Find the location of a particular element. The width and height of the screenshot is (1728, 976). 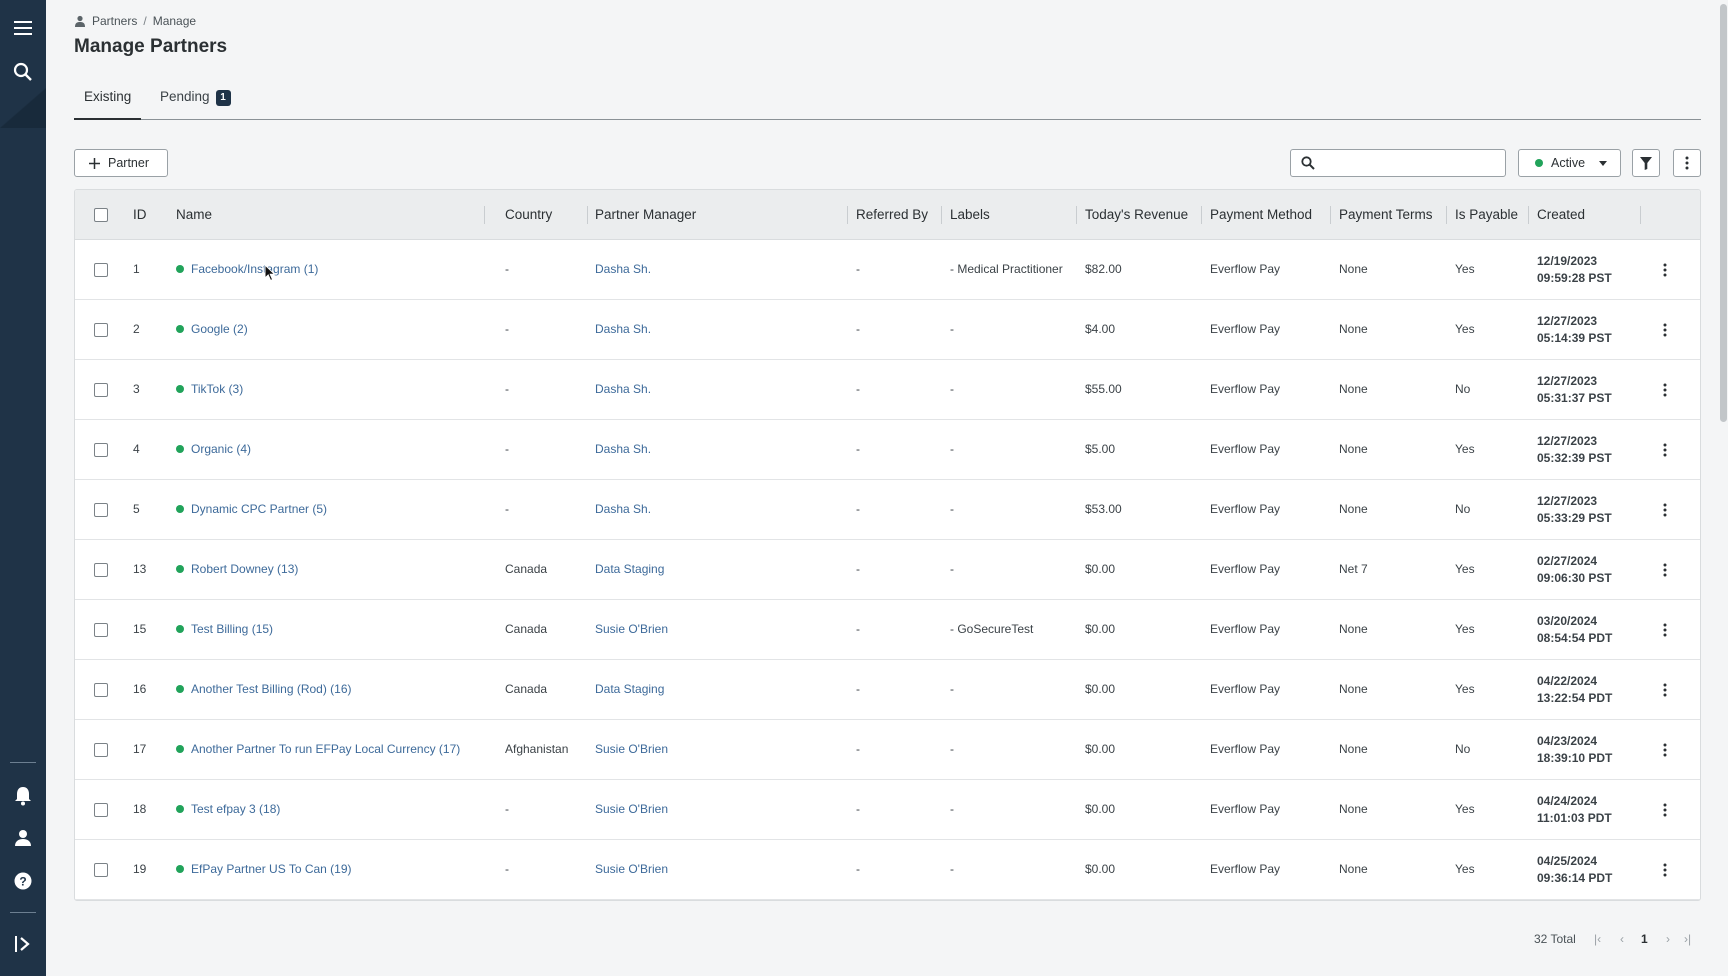

cell-name: Dynamic CPC Partner (5) is located at coordinates (251, 509).